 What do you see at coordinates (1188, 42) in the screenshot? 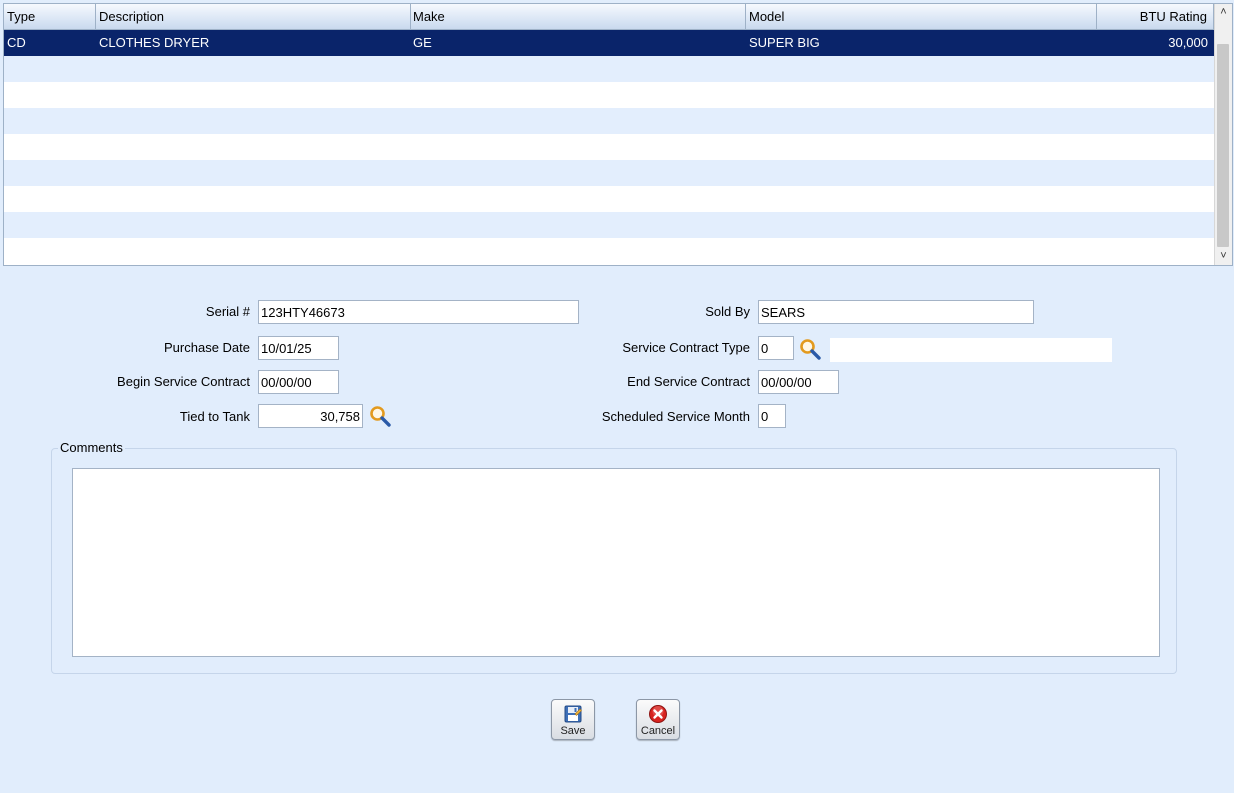
I see `cell-btu-rating: 30,000` at bounding box center [1188, 42].